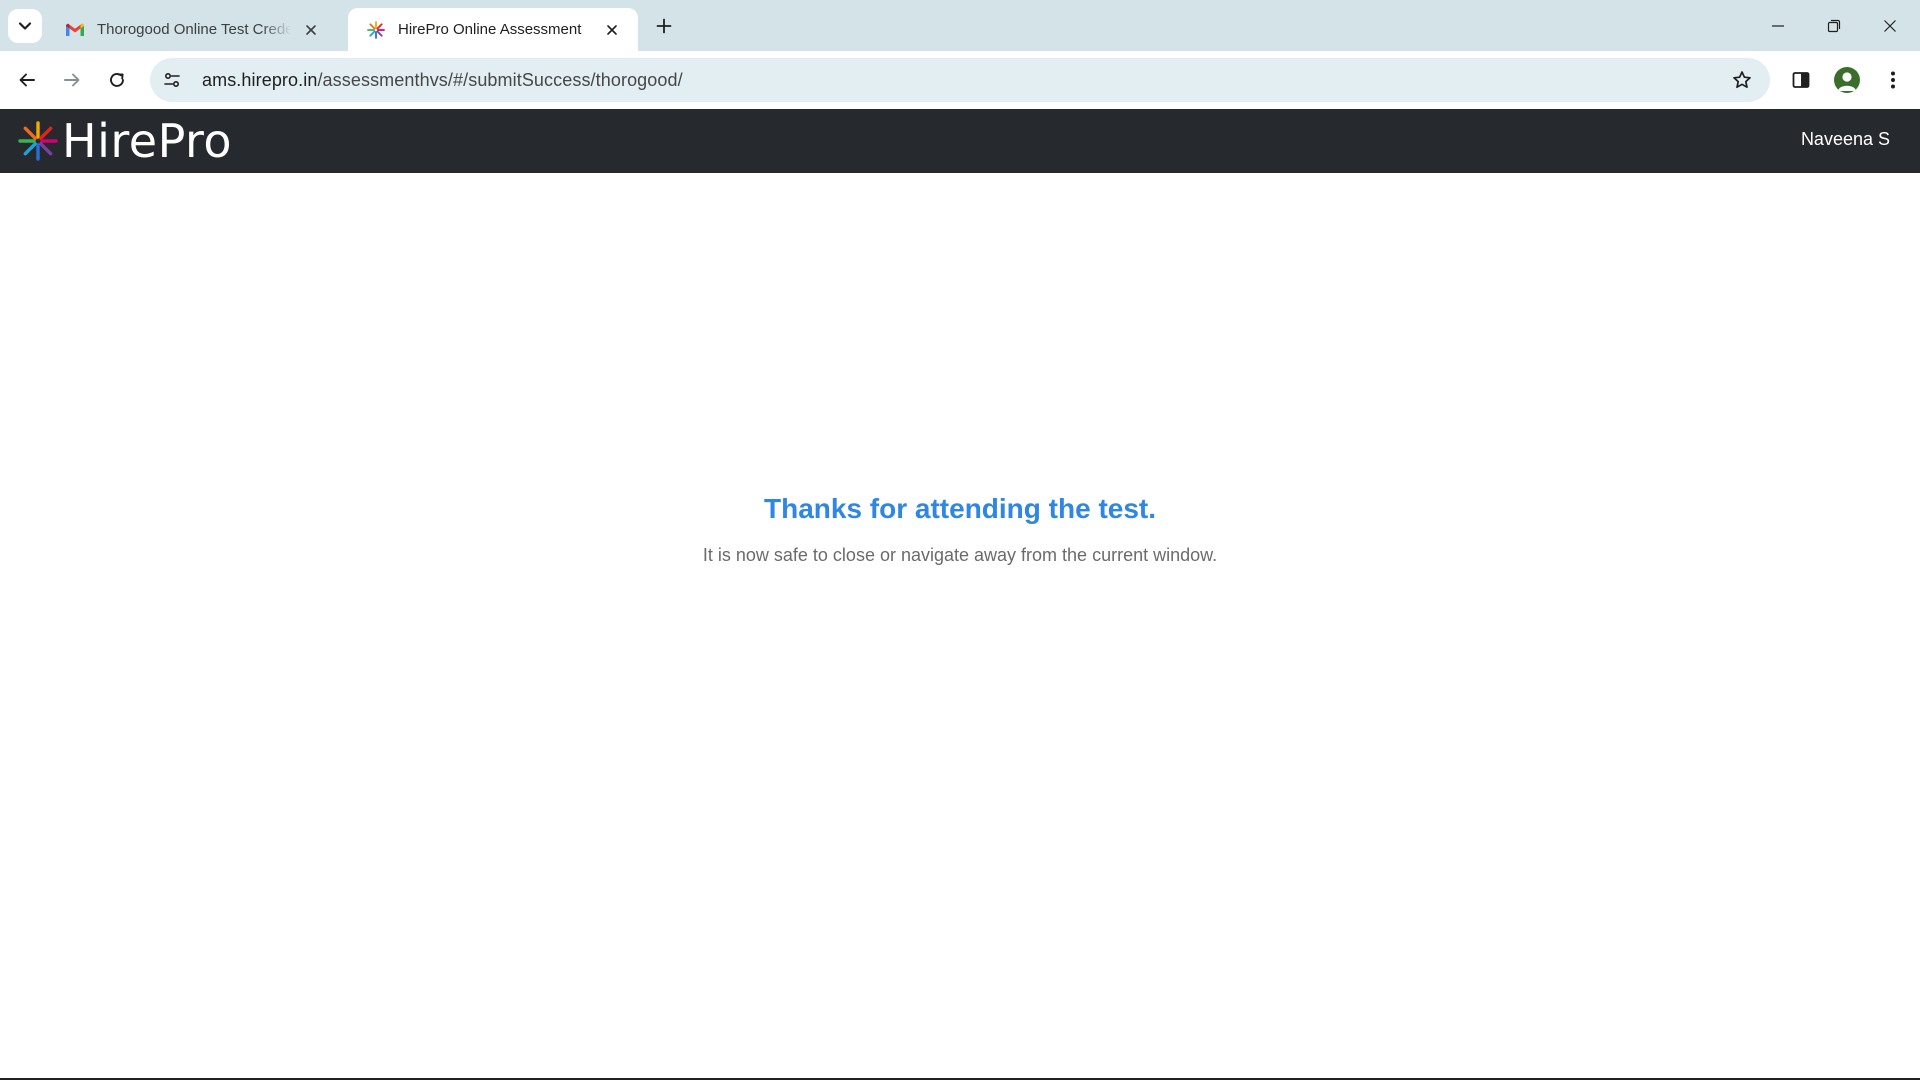 The height and width of the screenshot is (1080, 1920). I want to click on minimize-window-button, so click(1778, 25).